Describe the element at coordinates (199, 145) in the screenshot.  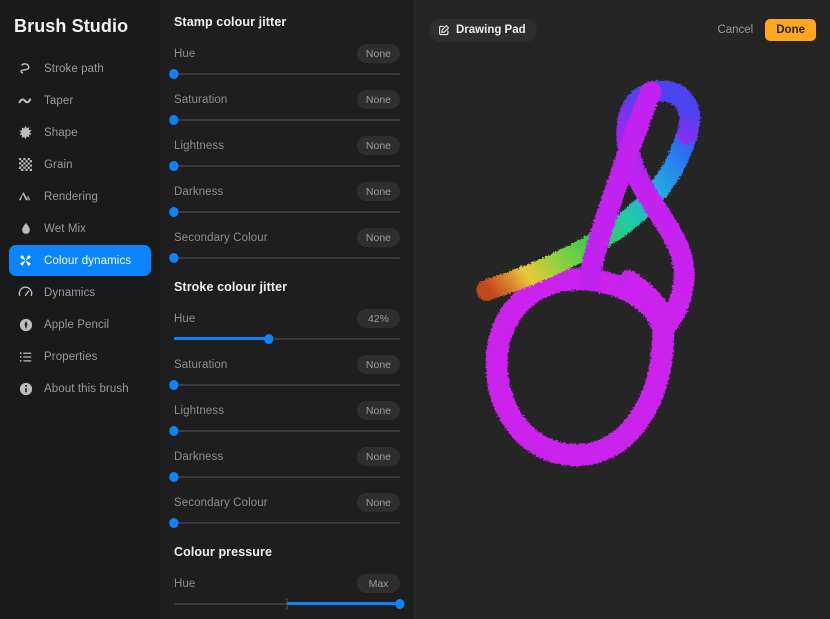
I see `setting-label: Lightness` at that location.